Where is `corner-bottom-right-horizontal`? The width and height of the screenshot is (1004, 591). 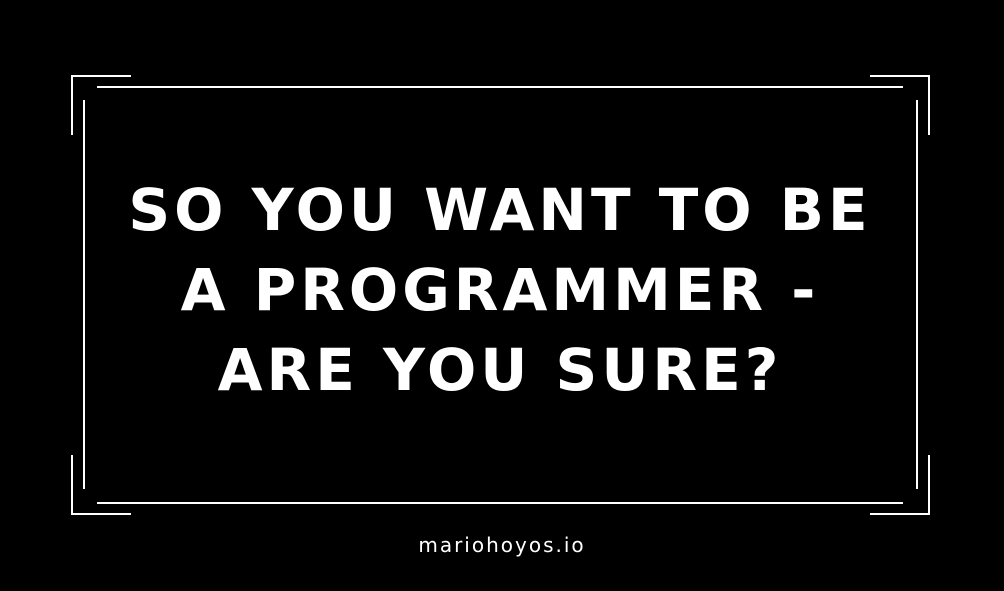 corner-bottom-right-horizontal is located at coordinates (900, 514).